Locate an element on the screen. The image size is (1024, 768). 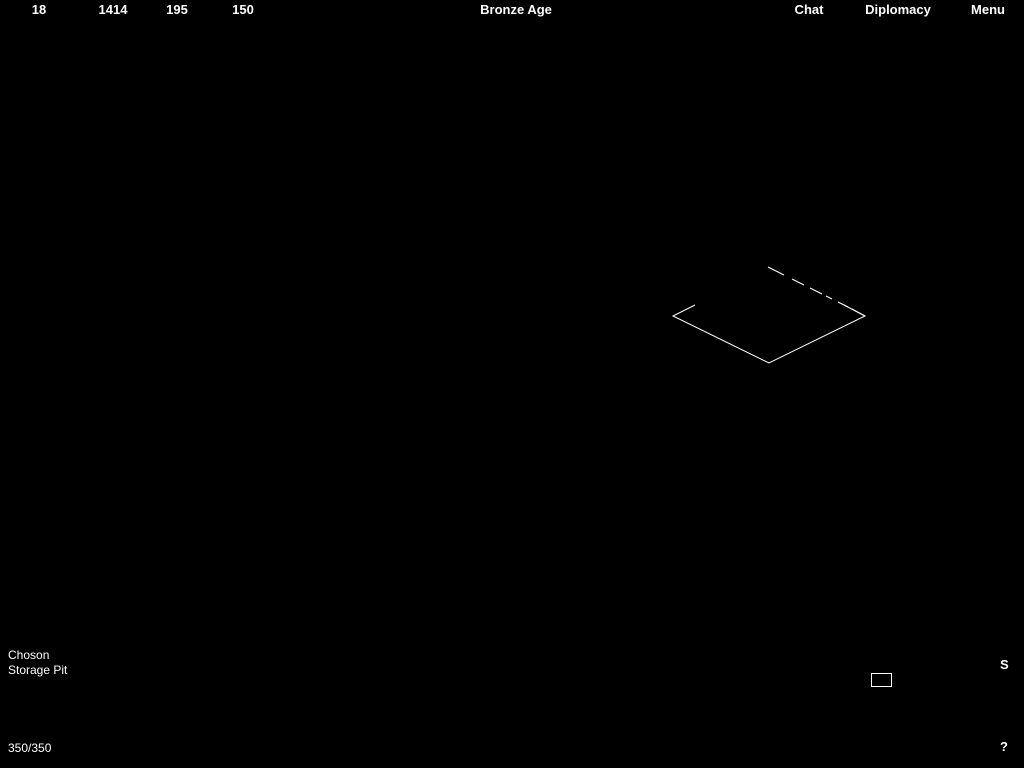
selected-hit-points: 350/350 is located at coordinates (30, 748).